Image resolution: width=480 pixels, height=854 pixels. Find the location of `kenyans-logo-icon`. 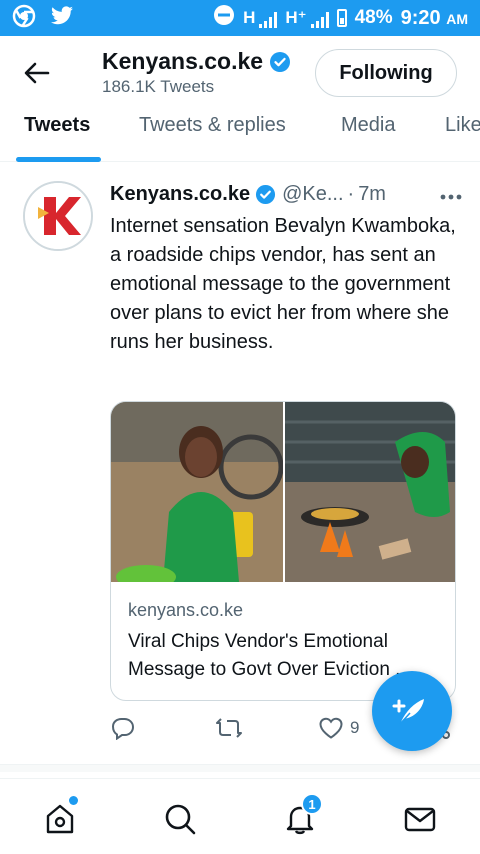

kenyans-logo-icon is located at coordinates (58, 216).